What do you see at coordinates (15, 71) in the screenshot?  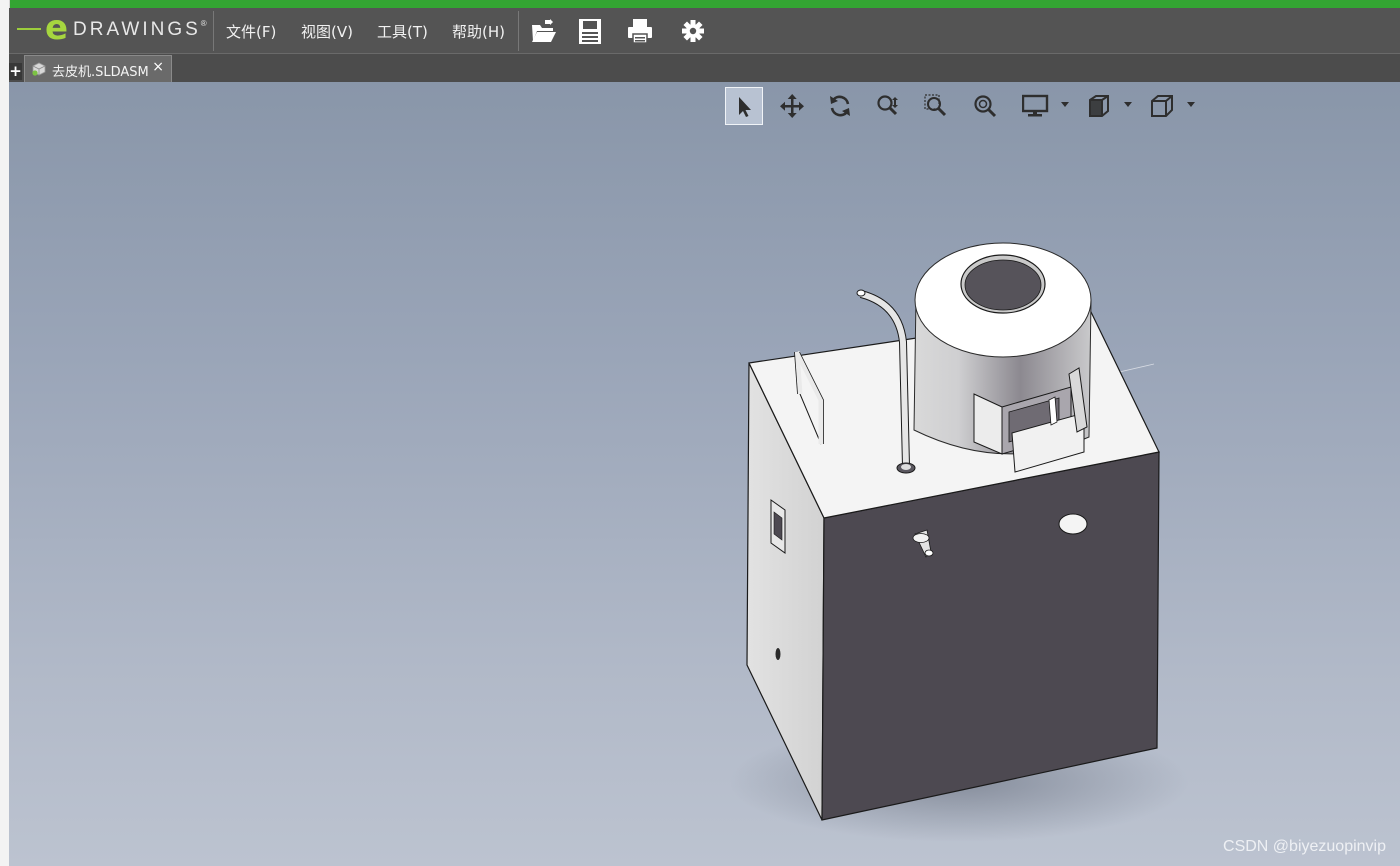 I see `new-tab-button: +` at bounding box center [15, 71].